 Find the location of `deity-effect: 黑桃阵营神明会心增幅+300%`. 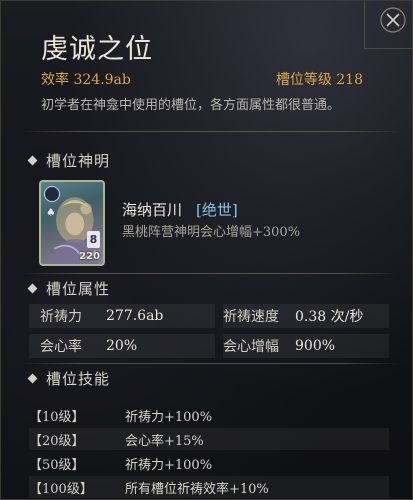

deity-effect: 黑桃阵营神明会心增幅+300% is located at coordinates (211, 232).